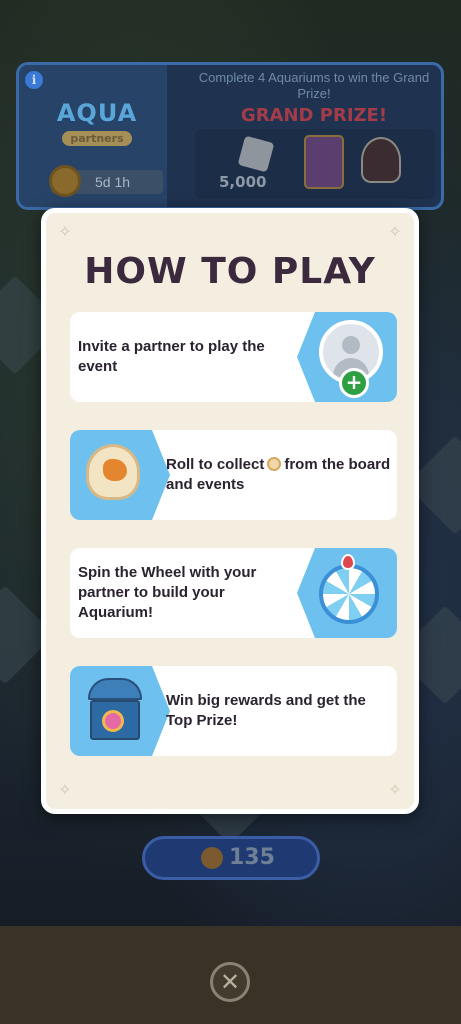 Image resolution: width=461 pixels, height=1024 pixels. Describe the element at coordinates (266, 710) in the screenshot. I see `step-text: Win big rewards and get the Top Prize!` at that location.